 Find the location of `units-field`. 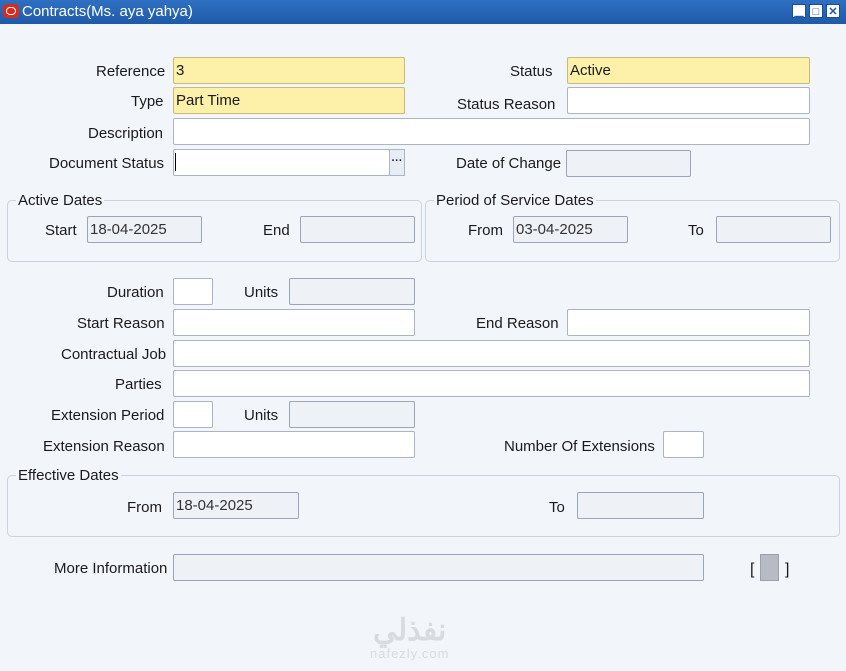

units-field is located at coordinates (352, 291).